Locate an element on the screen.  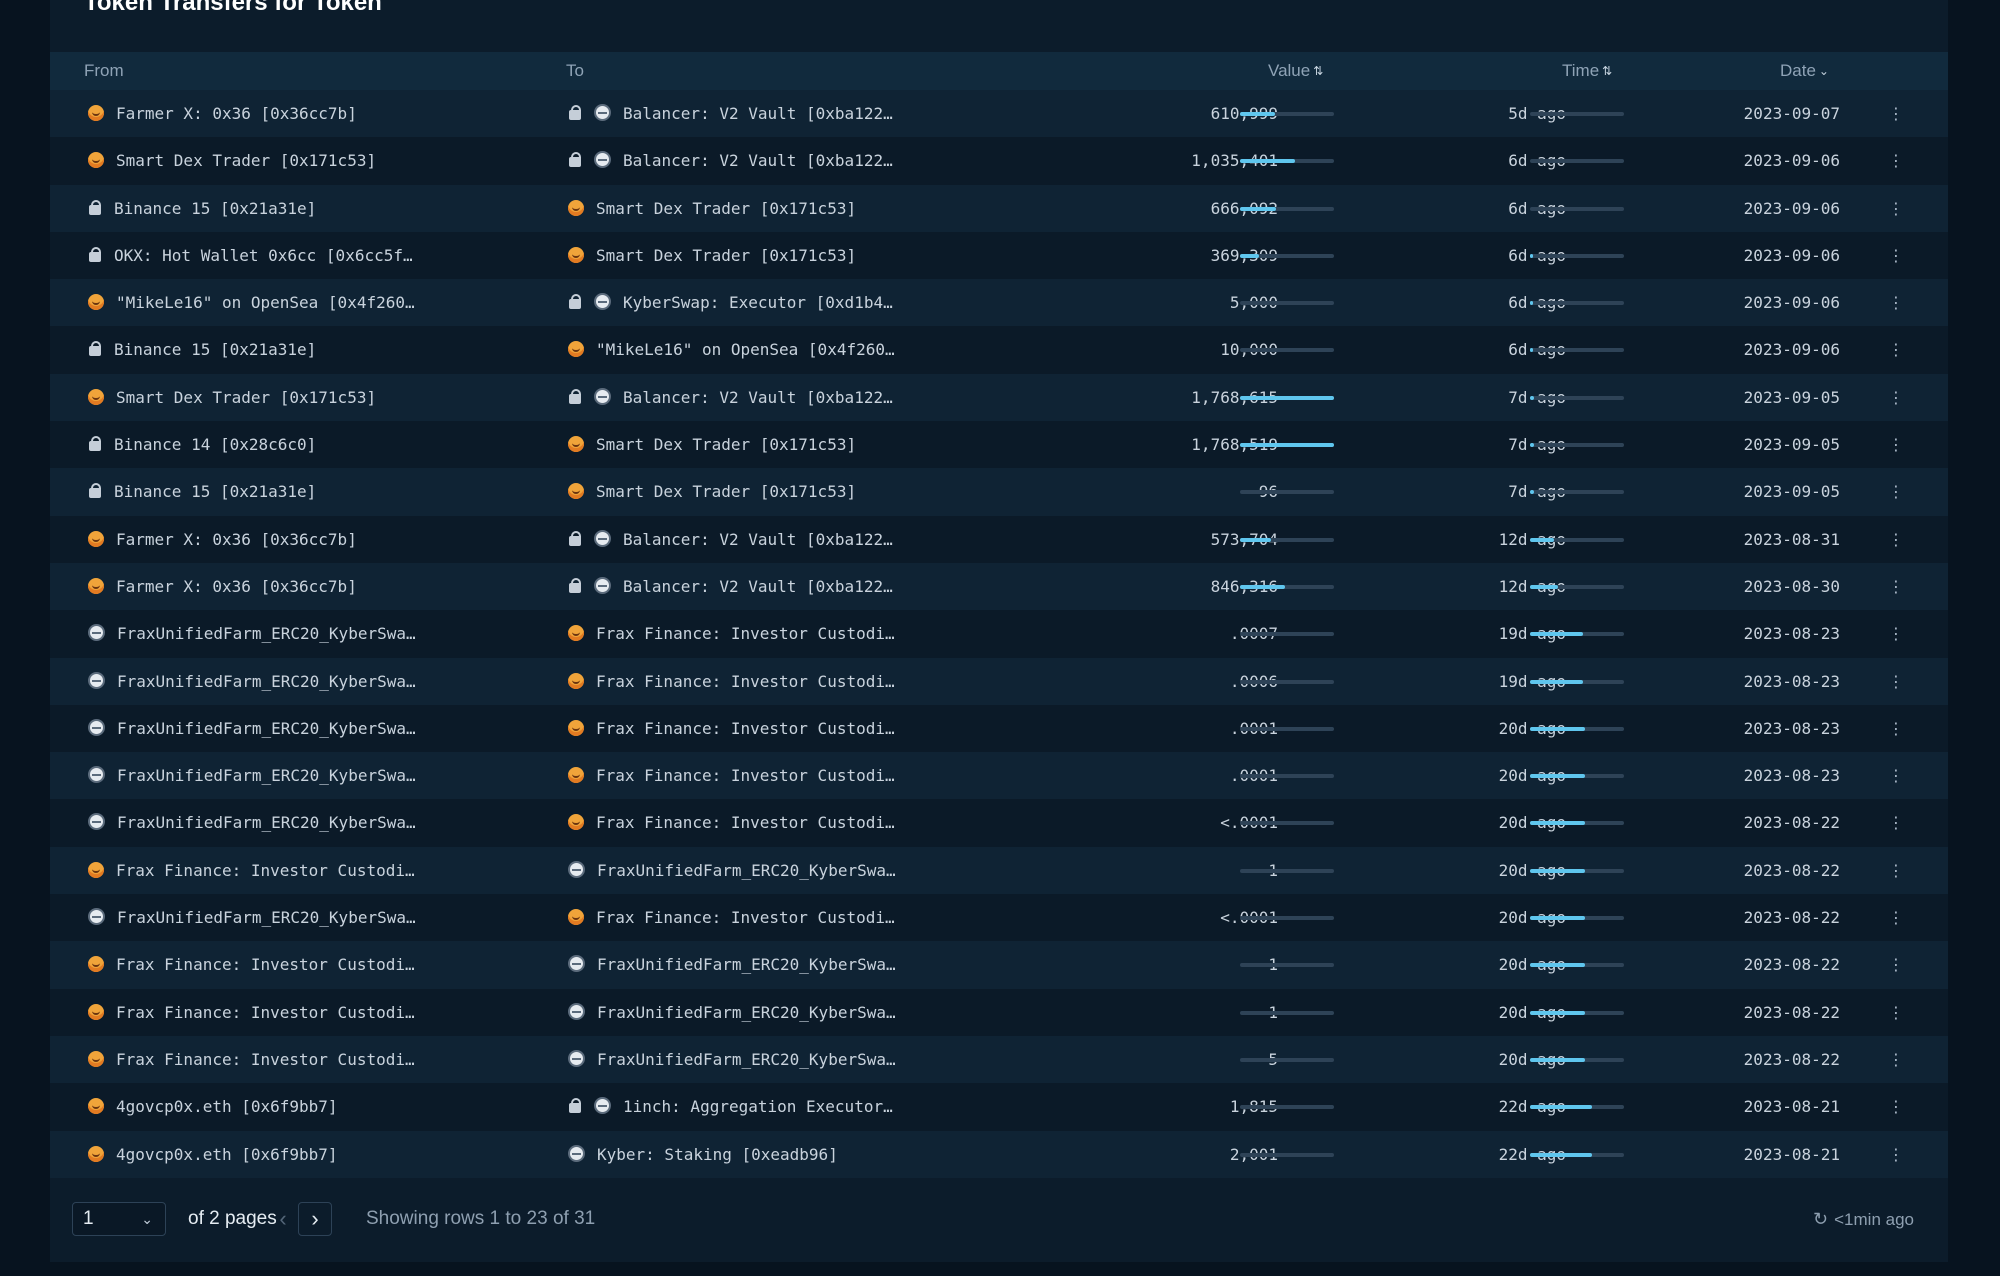
column-header-value: Value ⇅ is located at coordinates (1295, 71).